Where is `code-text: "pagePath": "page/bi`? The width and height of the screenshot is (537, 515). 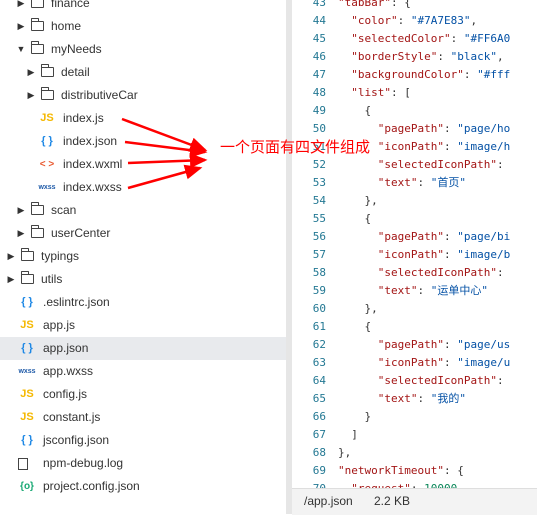
code-text: "pagePath": "page/bi is located at coordinates (444, 236).